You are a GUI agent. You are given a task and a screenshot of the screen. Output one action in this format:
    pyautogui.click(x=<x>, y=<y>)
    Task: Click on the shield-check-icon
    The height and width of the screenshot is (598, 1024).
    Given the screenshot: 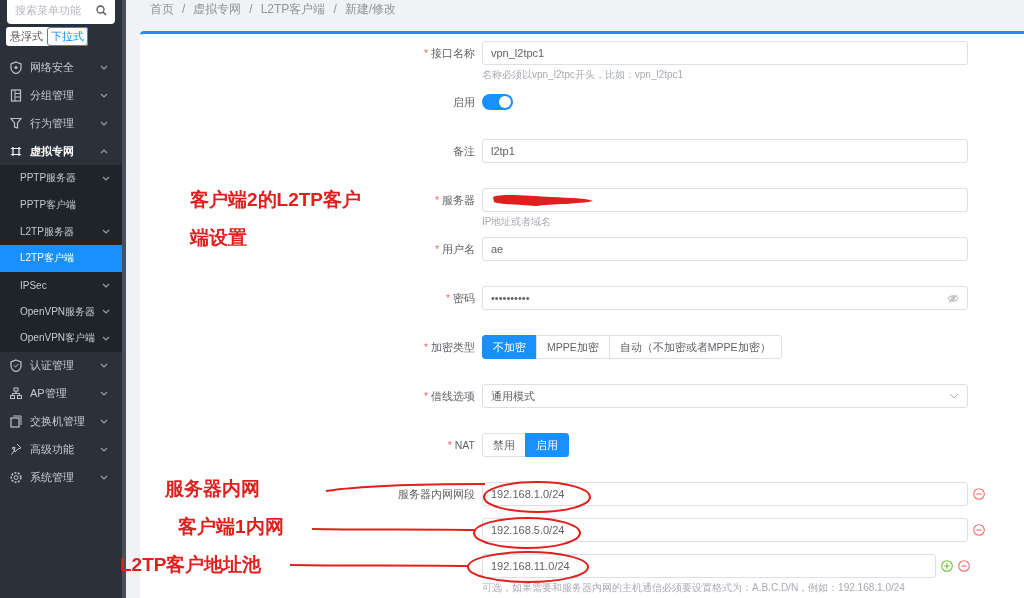 What is the action you would take?
    pyautogui.click(x=16, y=366)
    